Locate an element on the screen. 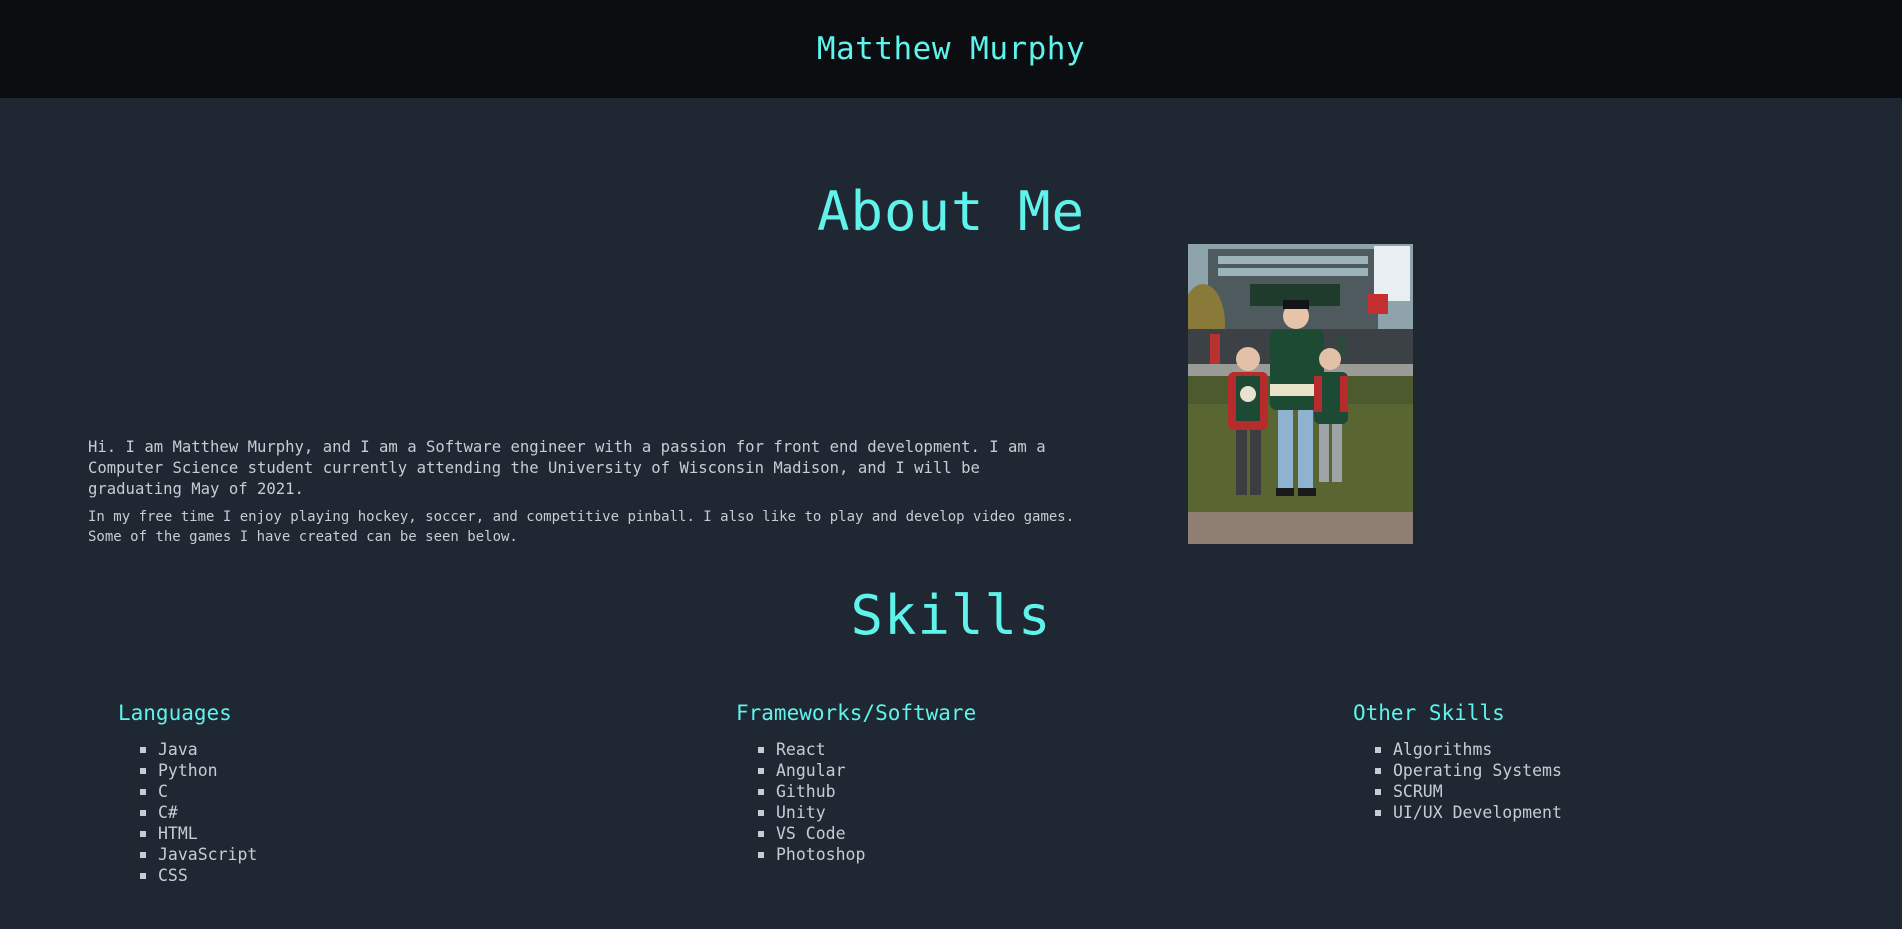 Image resolution: width=1902 pixels, height=929 pixels. list-item: Python is located at coordinates (198, 770).